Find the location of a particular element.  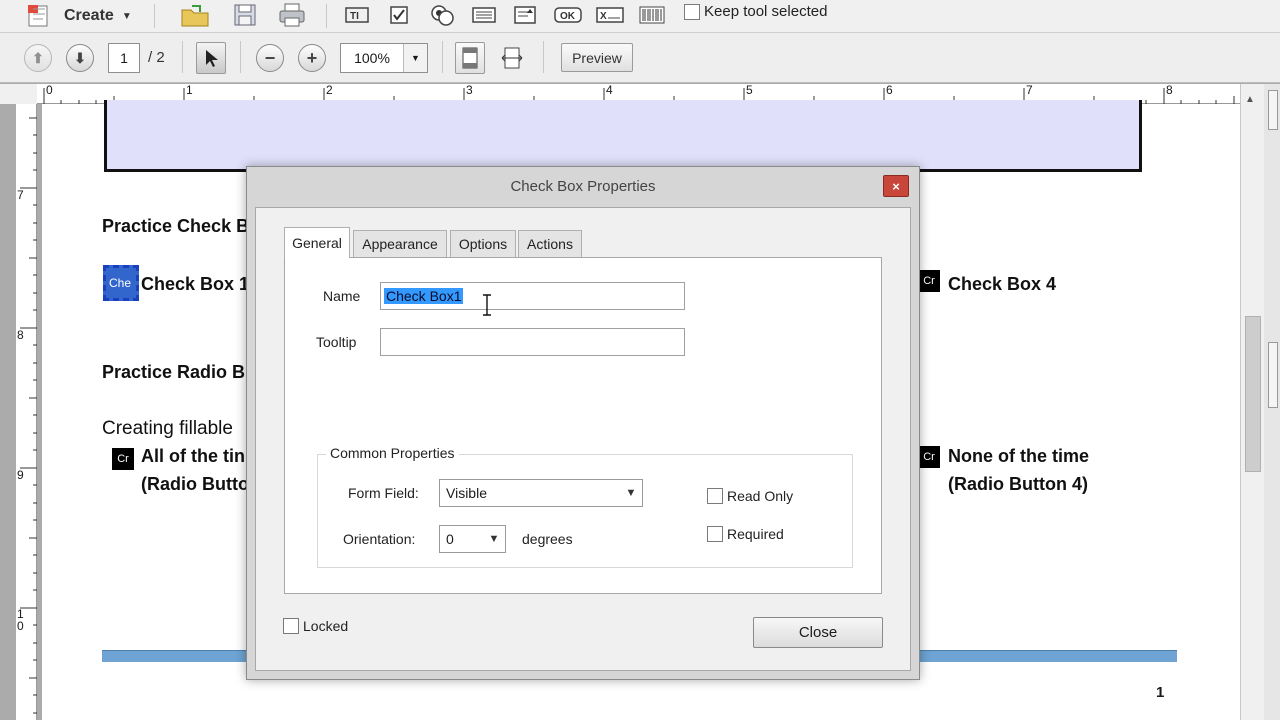

arrow-up-icon: ⬆ is located at coordinates (38, 57).